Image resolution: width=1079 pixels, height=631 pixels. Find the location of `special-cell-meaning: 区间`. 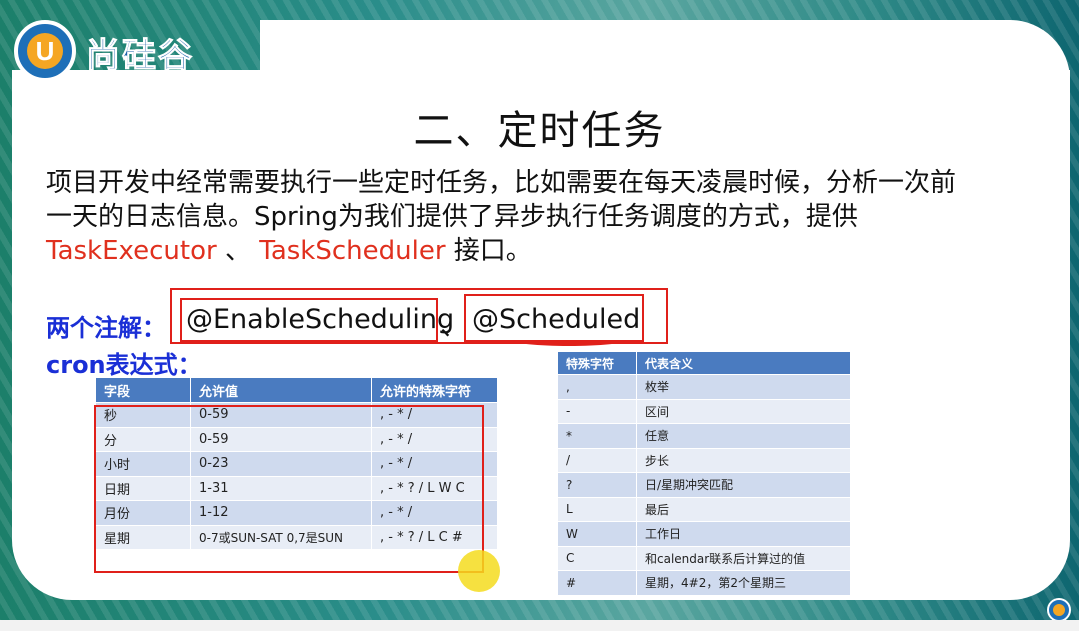

special-cell-meaning: 区间 is located at coordinates (744, 410).